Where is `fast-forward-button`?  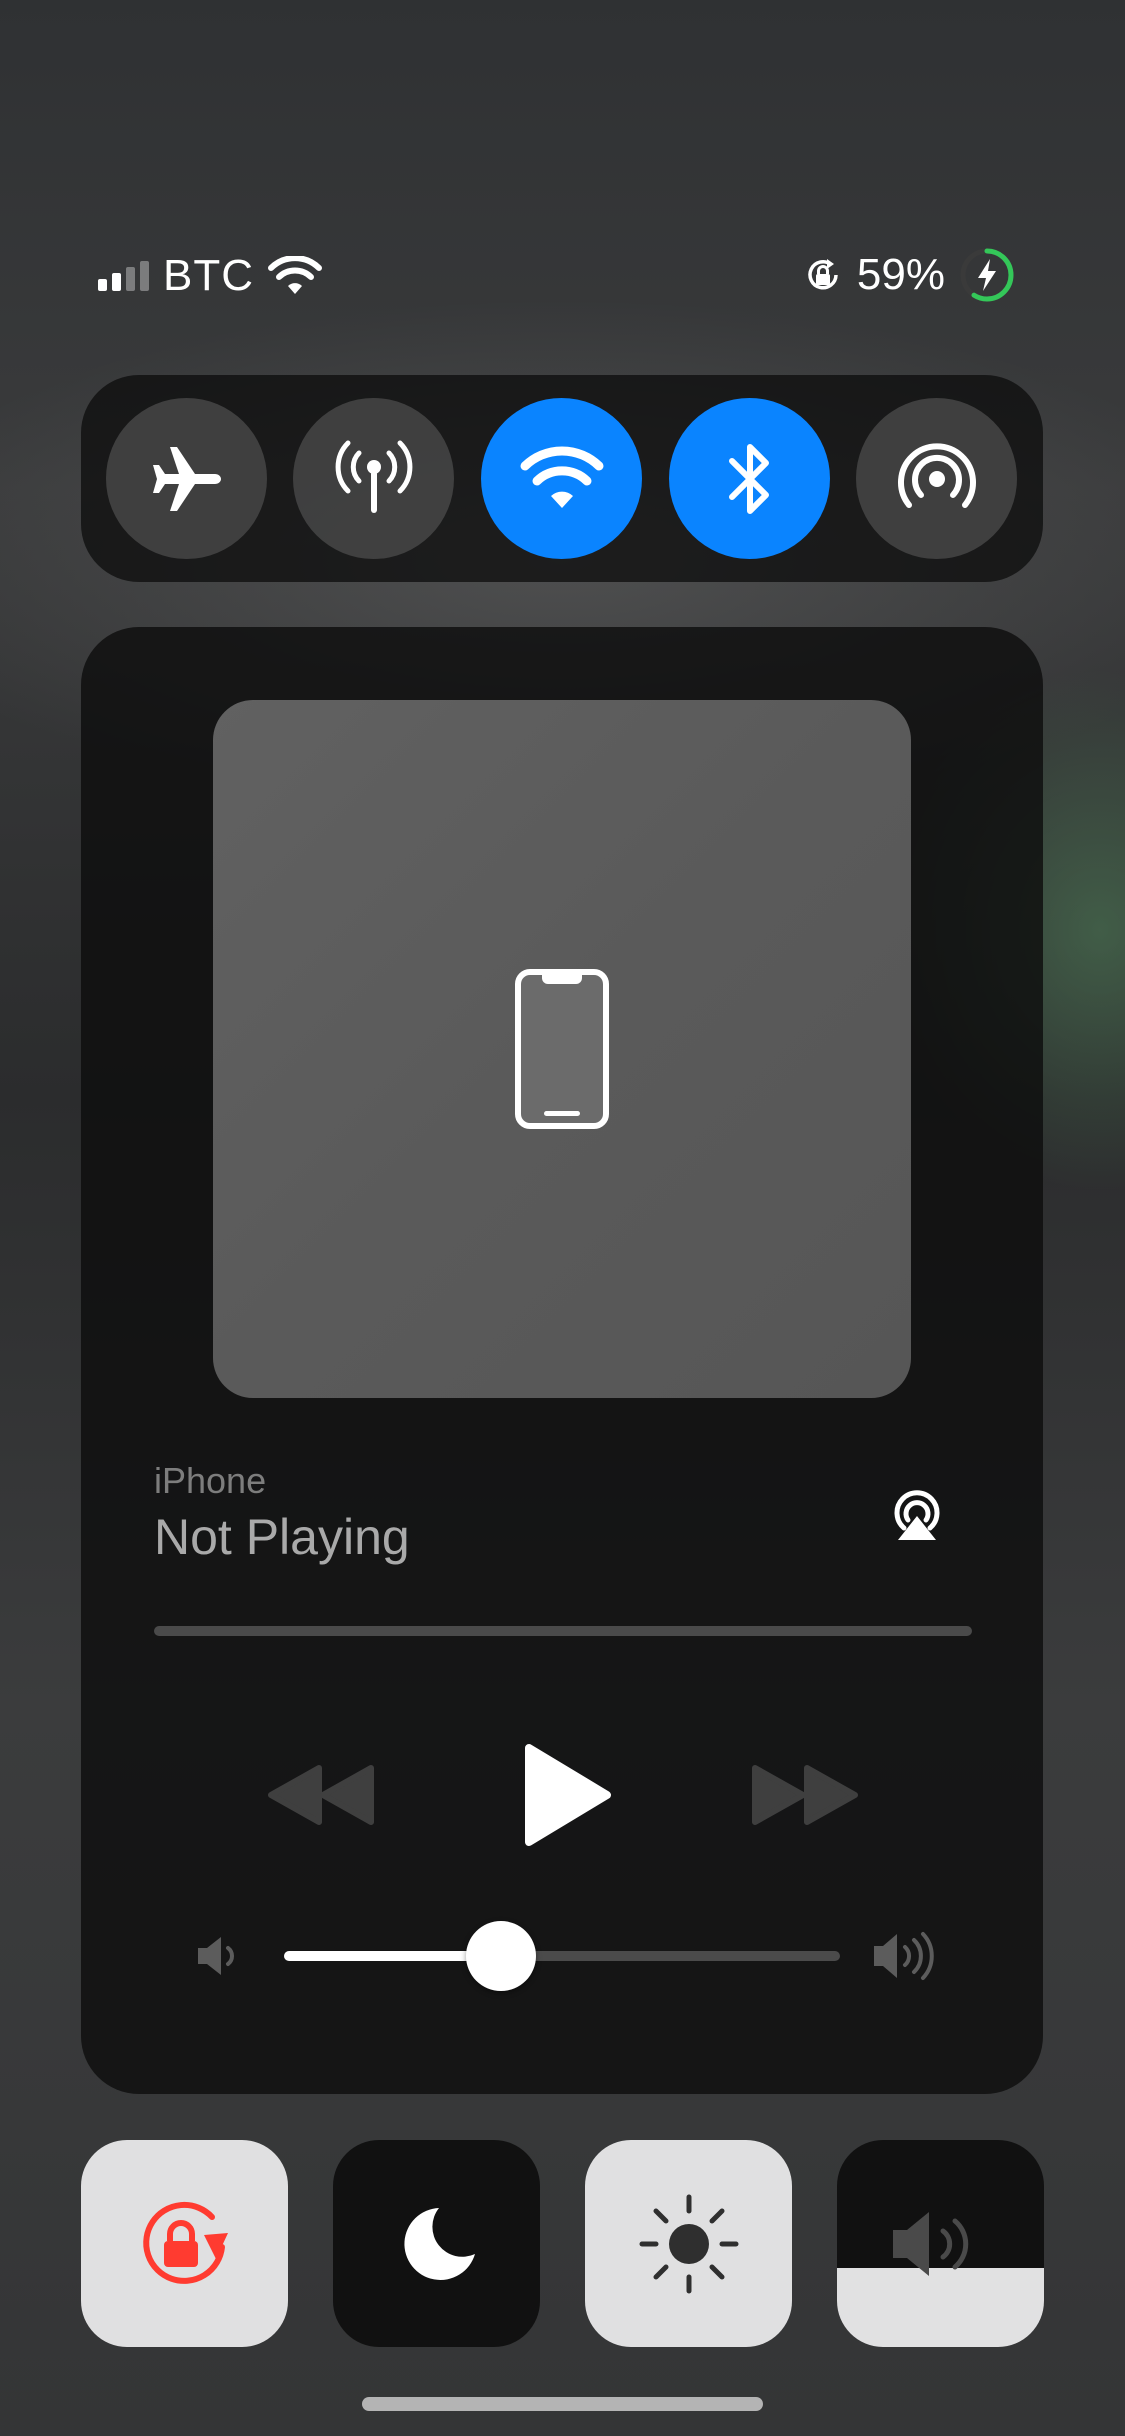 fast-forward-button is located at coordinates (804, 1795).